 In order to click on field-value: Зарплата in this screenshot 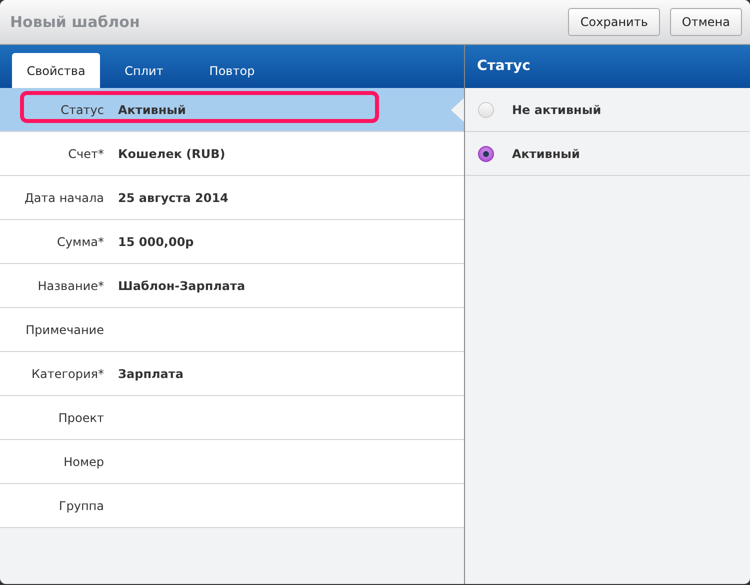, I will do `click(151, 373)`.